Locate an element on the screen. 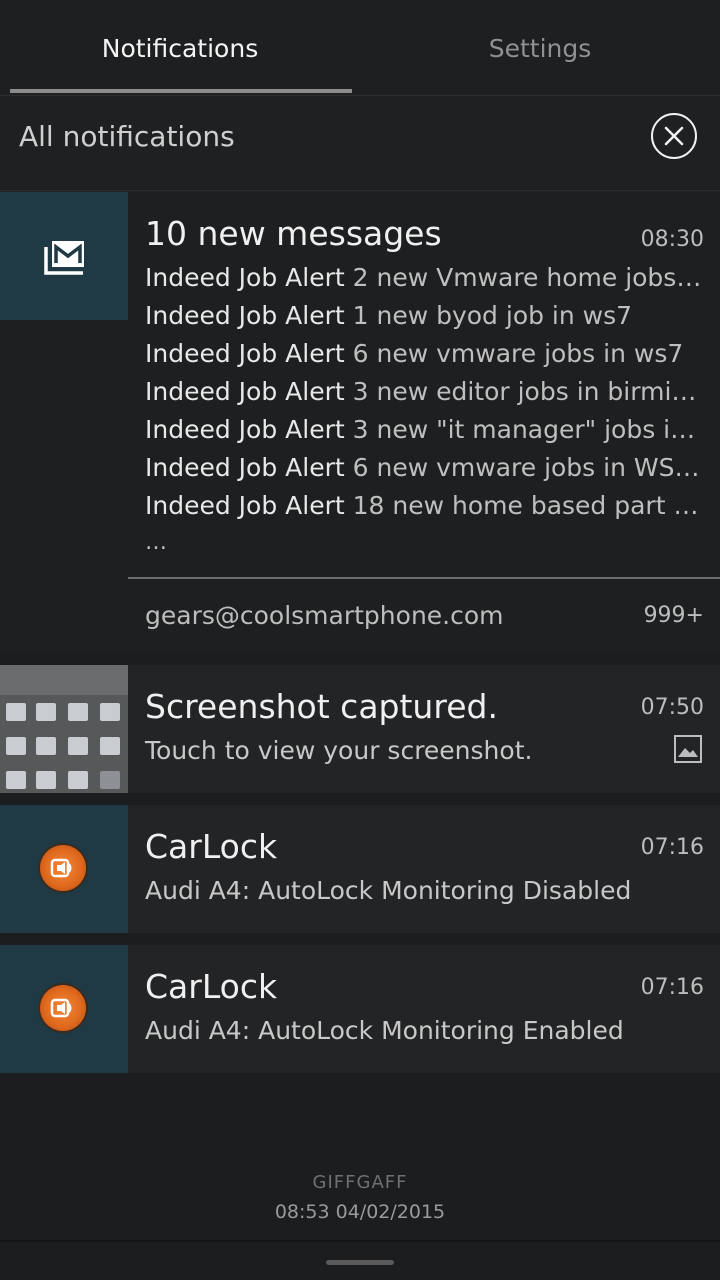  gmail-title: 10 new messages is located at coordinates (293, 233).